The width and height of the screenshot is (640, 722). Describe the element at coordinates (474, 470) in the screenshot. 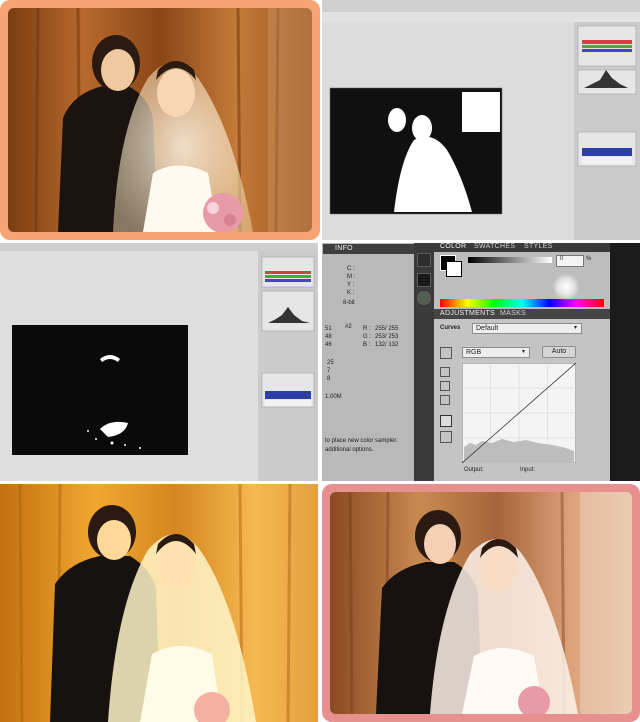

I see `output-label: Output:` at that location.